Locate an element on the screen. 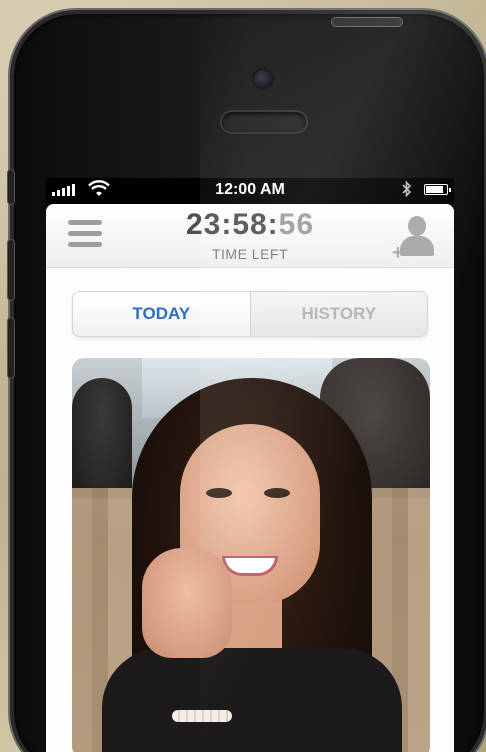 This screenshot has height=752, width=486. battery-icon is located at coordinates (437, 189).